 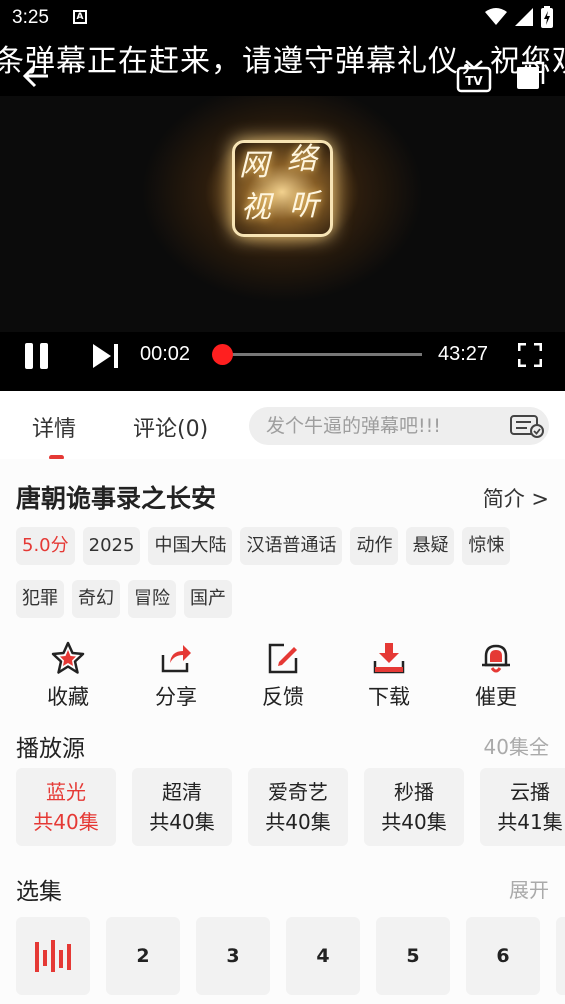 I want to click on tag-genre-crime: 犯罪, so click(x=40, y=599).